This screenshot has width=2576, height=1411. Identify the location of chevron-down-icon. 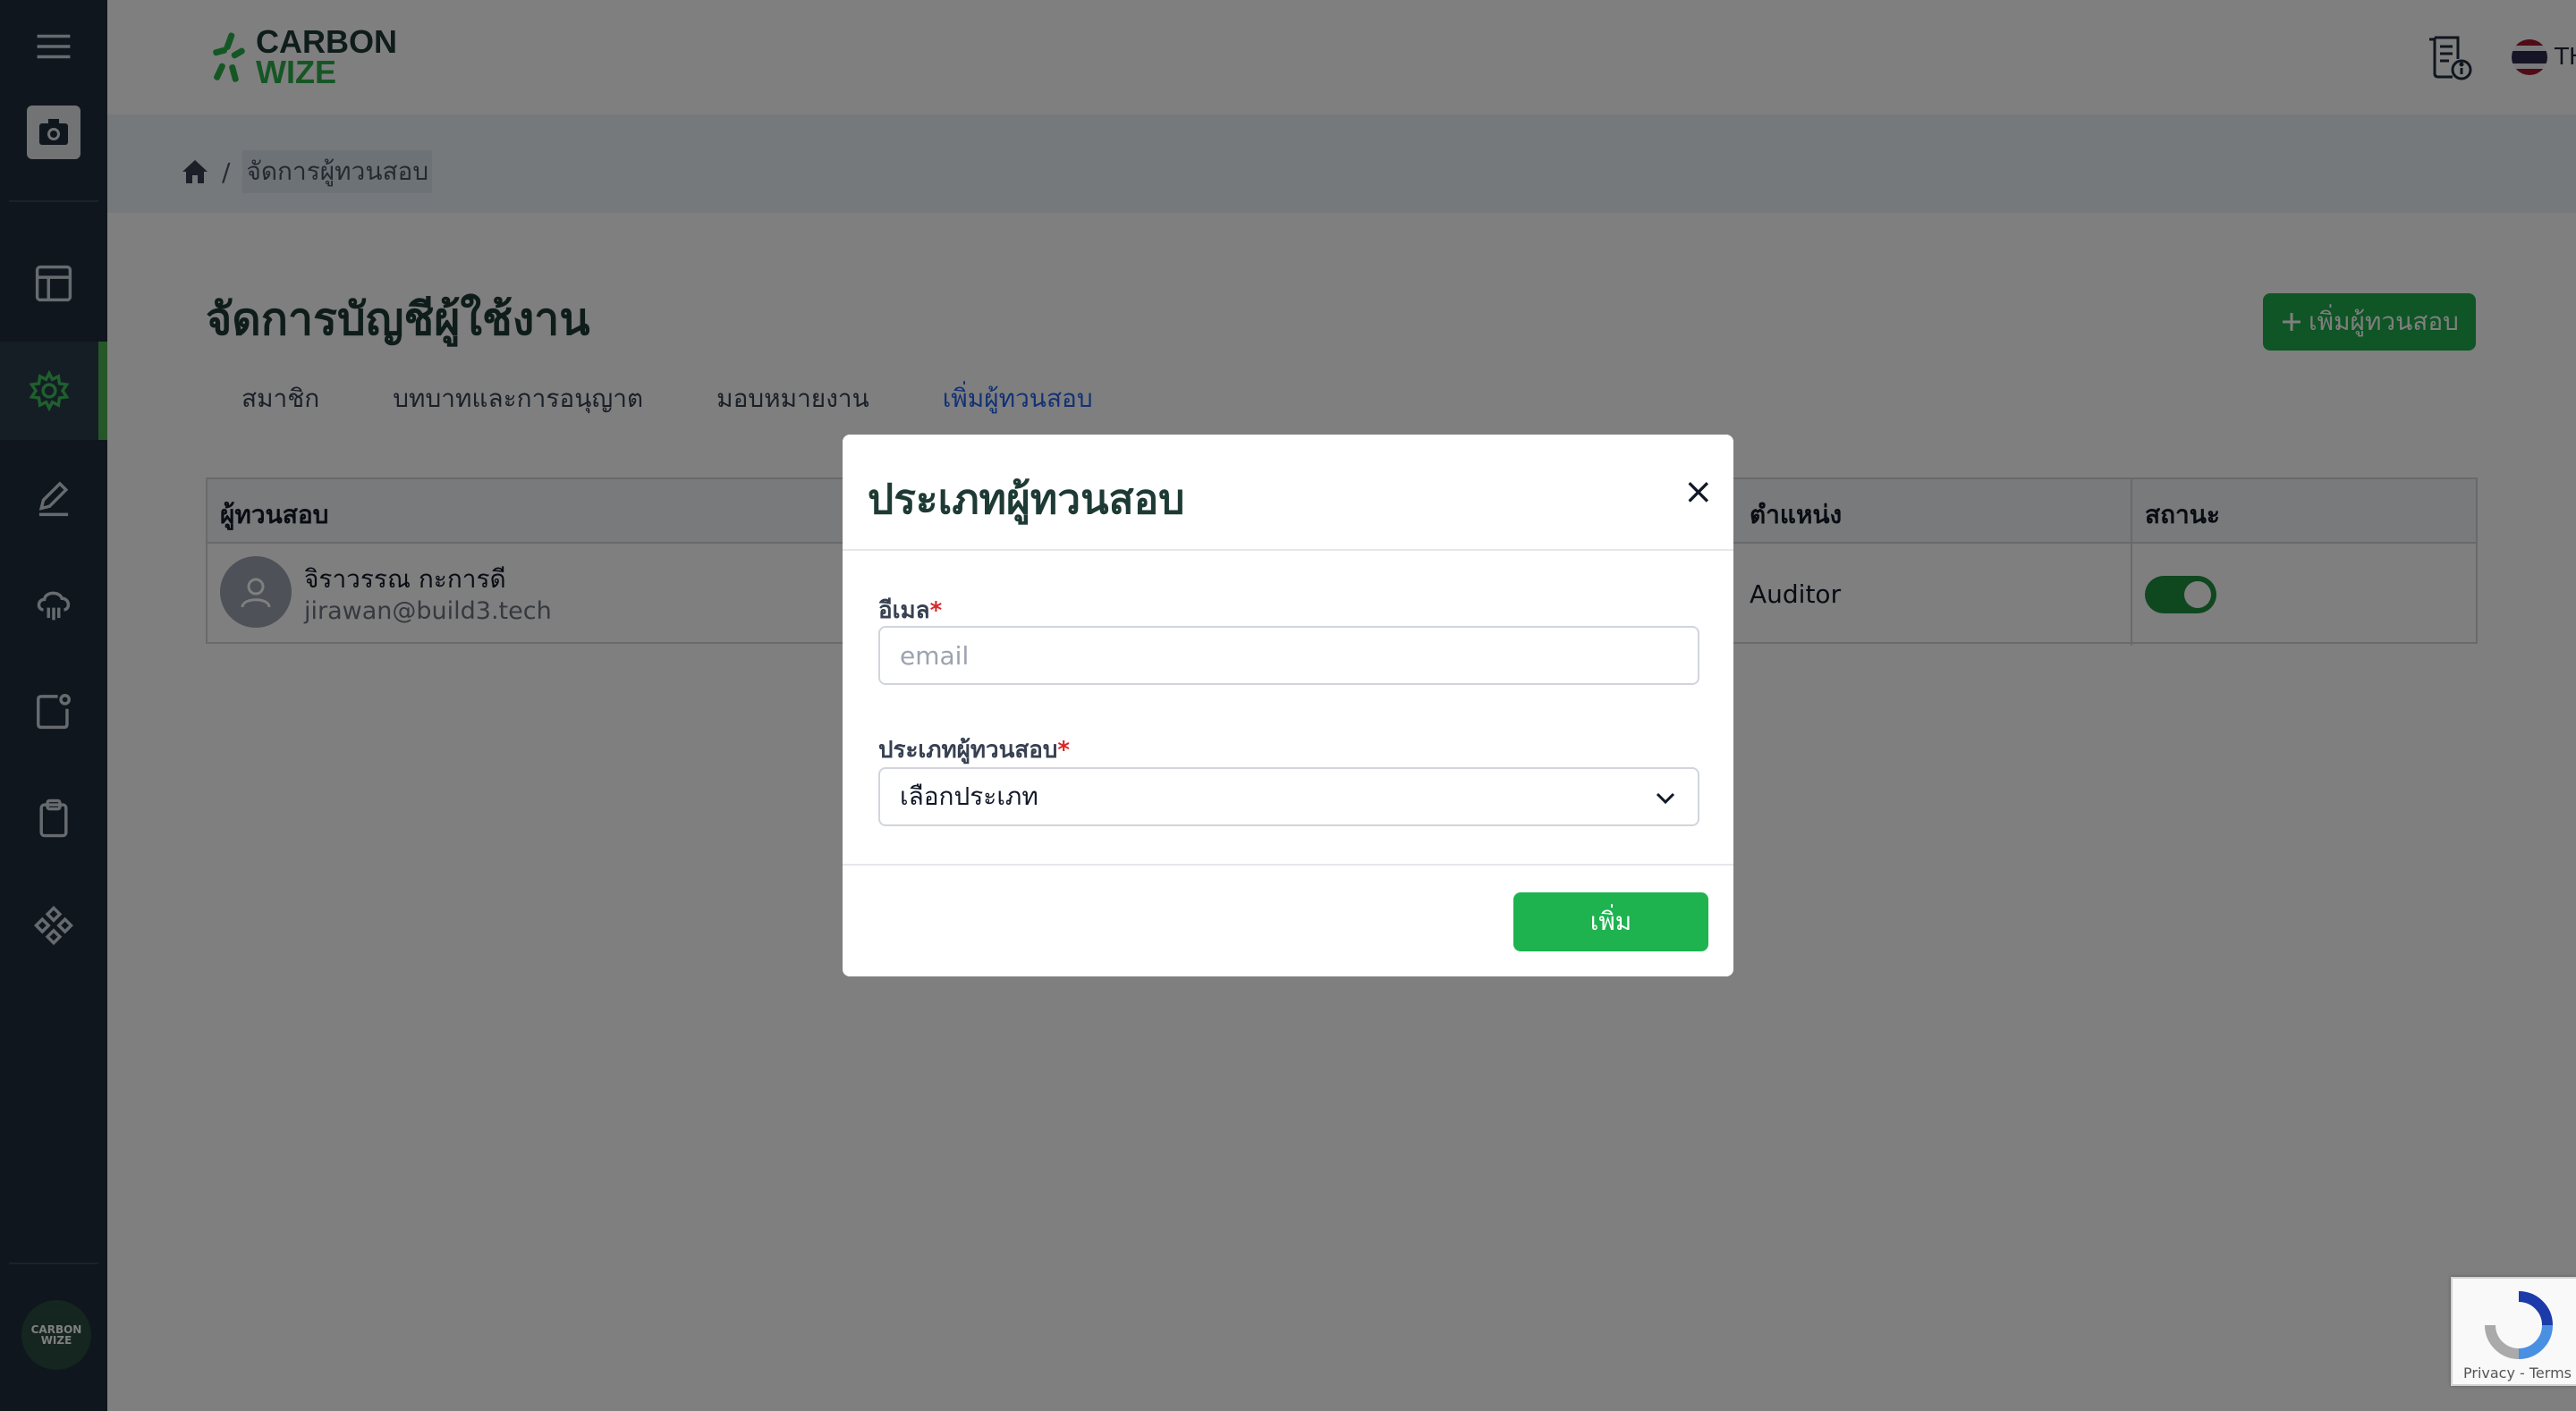
(1665, 799).